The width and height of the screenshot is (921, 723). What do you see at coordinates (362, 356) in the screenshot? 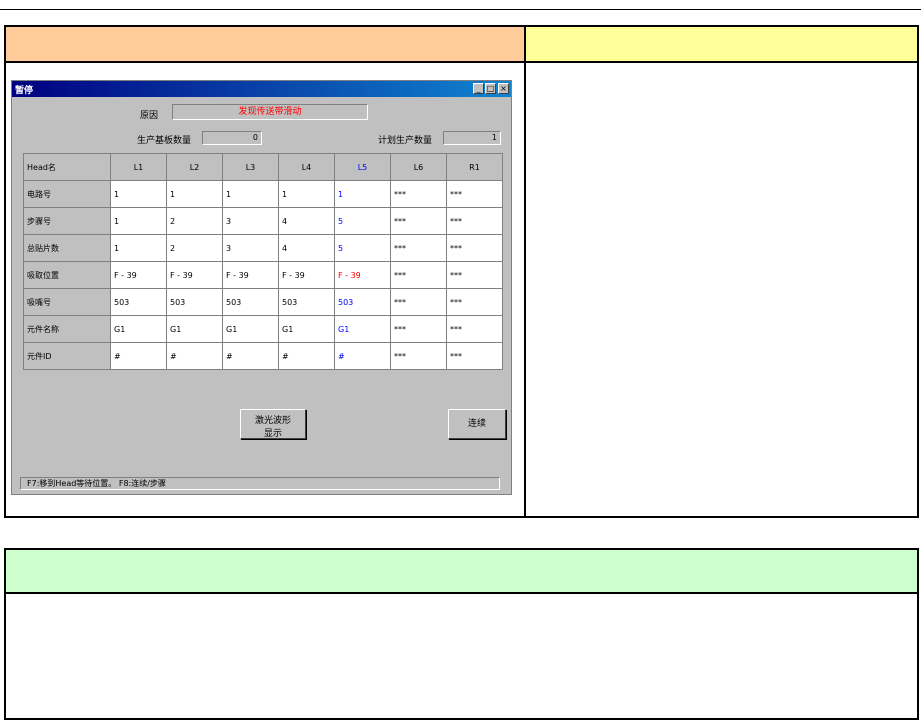
I see `table-cell-active: #` at bounding box center [362, 356].